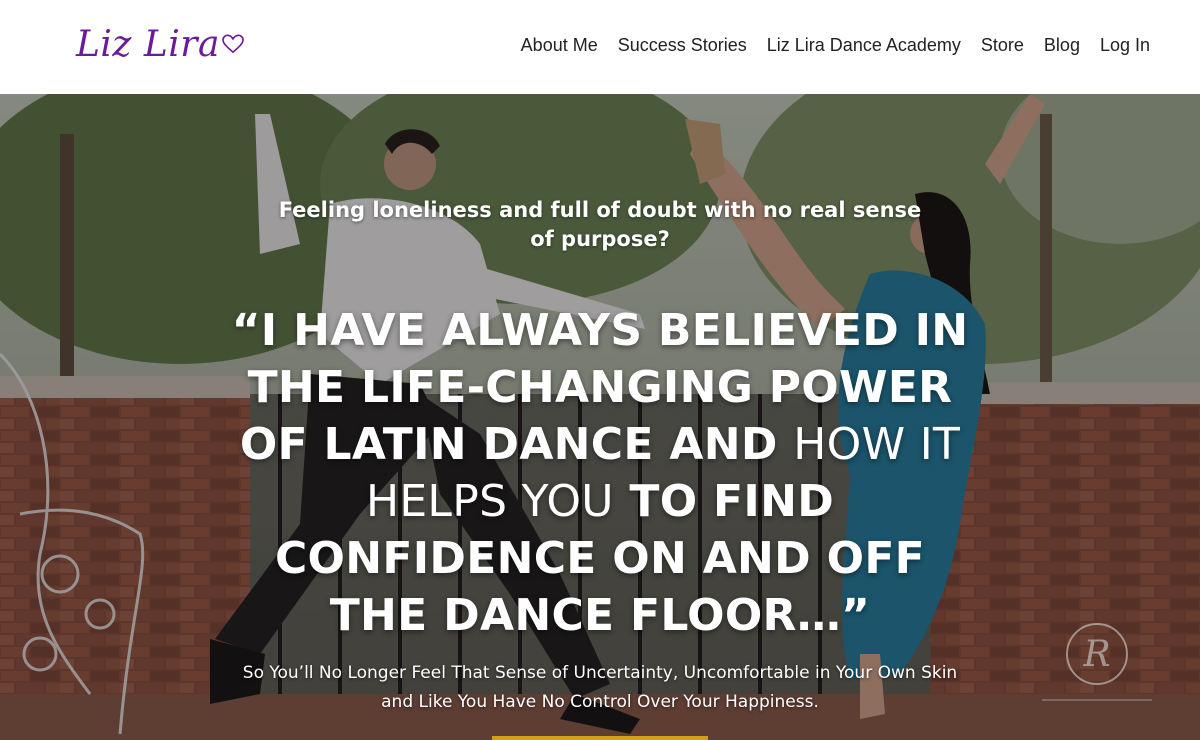  Describe the element at coordinates (600, 738) in the screenshot. I see `cta-button-top-edge` at that location.